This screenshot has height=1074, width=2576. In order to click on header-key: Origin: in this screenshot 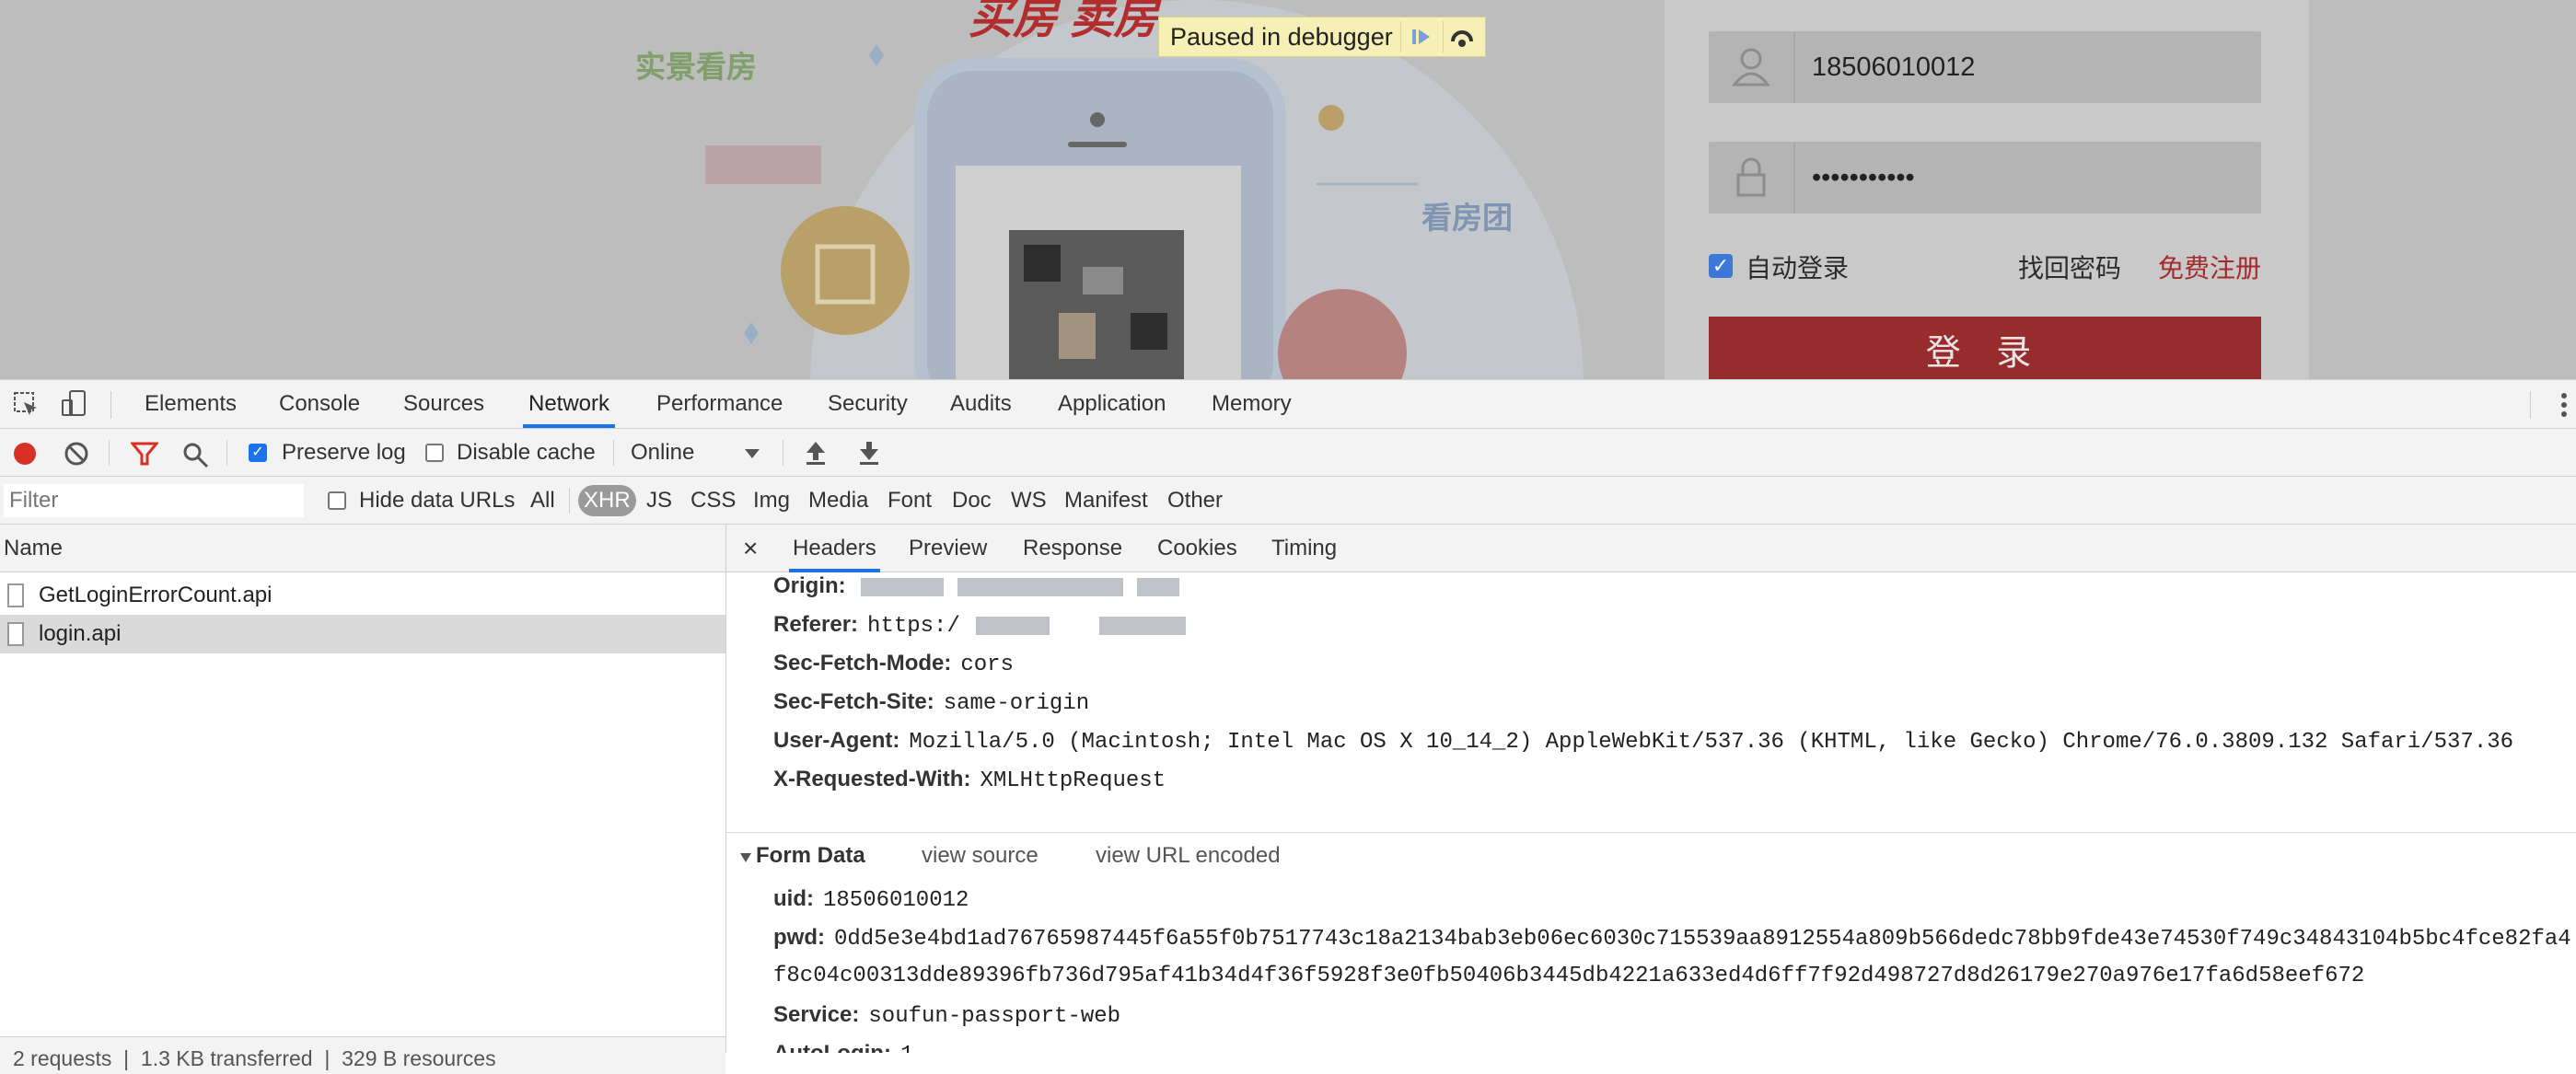, I will do `click(809, 585)`.